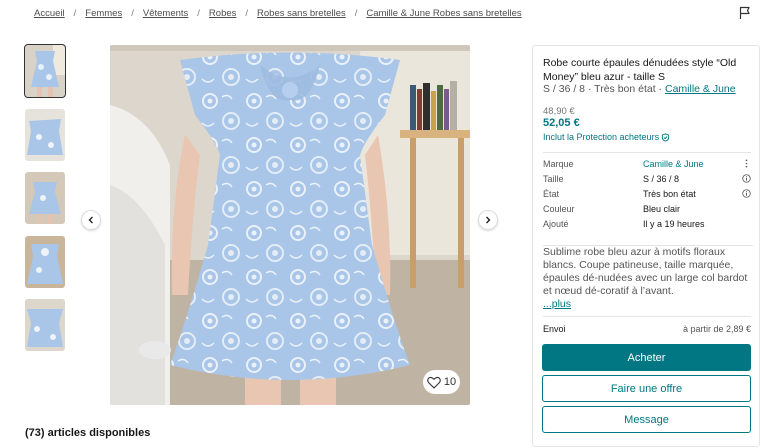 The image size is (770, 448). I want to click on chevron-left-icon, so click(90, 220).